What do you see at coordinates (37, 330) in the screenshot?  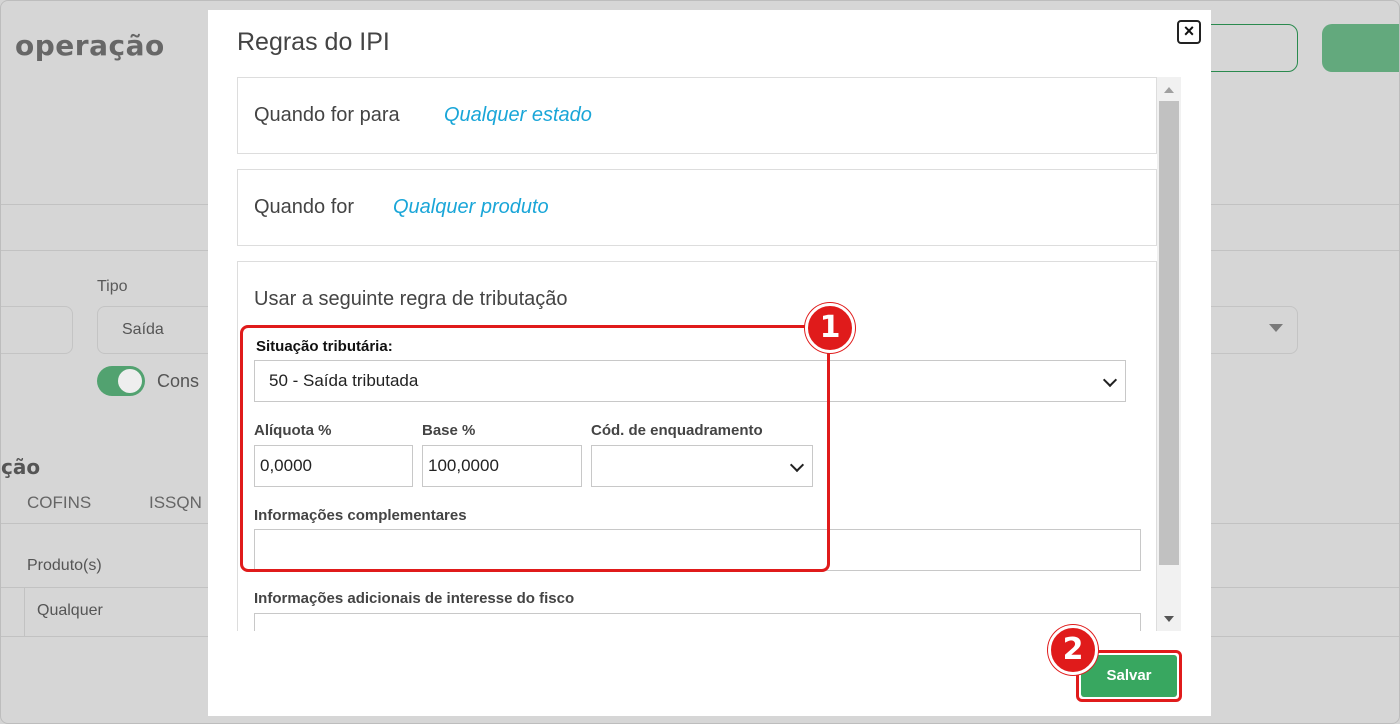 I see `text-input` at bounding box center [37, 330].